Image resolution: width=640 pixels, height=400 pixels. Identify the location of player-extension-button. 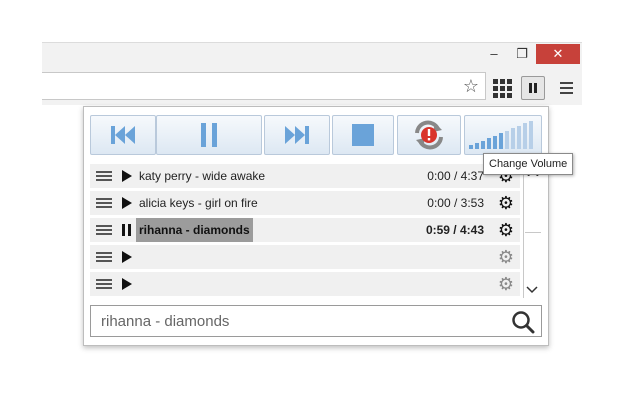
(533, 88).